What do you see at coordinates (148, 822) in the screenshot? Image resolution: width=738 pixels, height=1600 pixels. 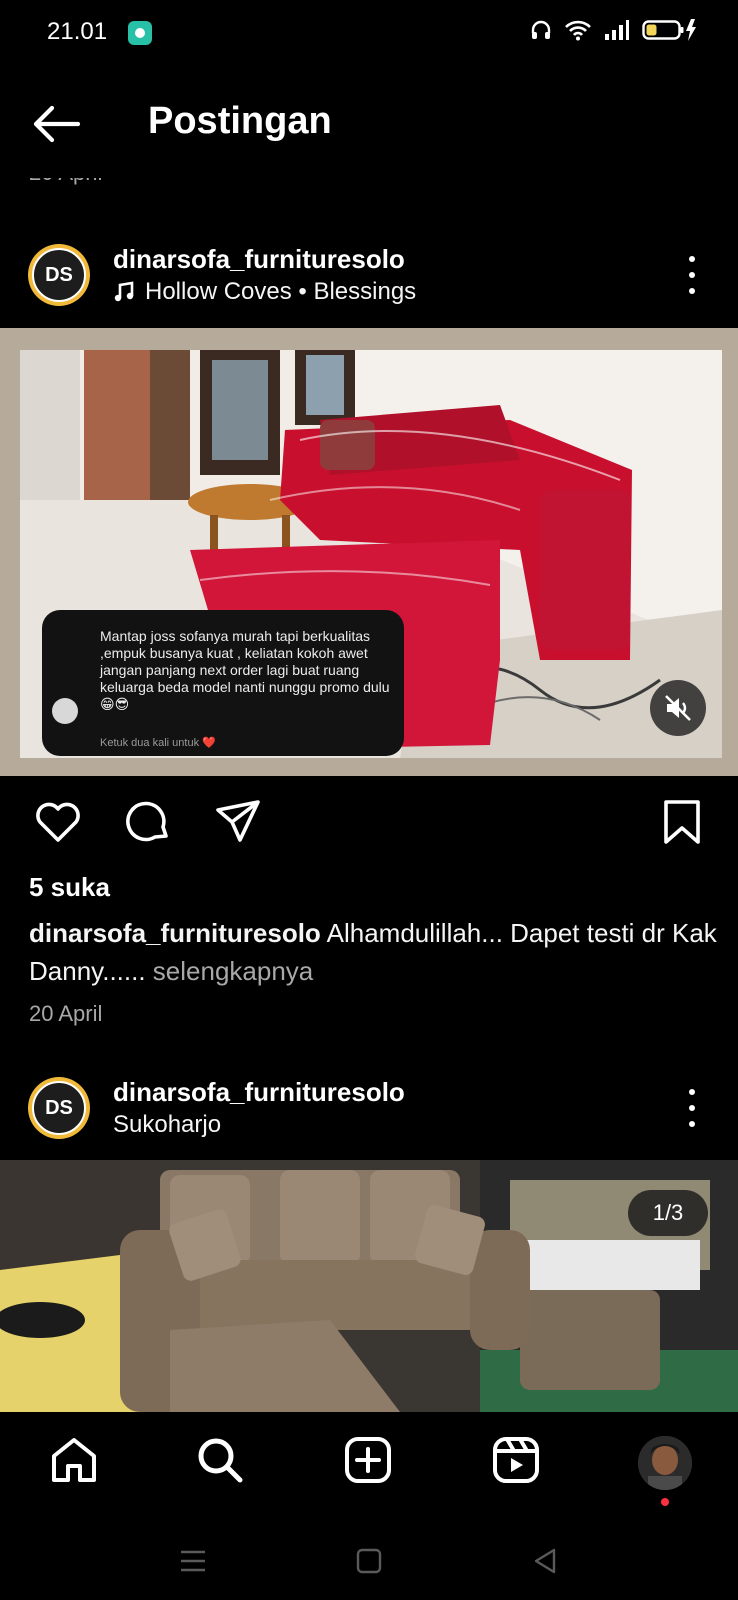 I see `comment-button` at bounding box center [148, 822].